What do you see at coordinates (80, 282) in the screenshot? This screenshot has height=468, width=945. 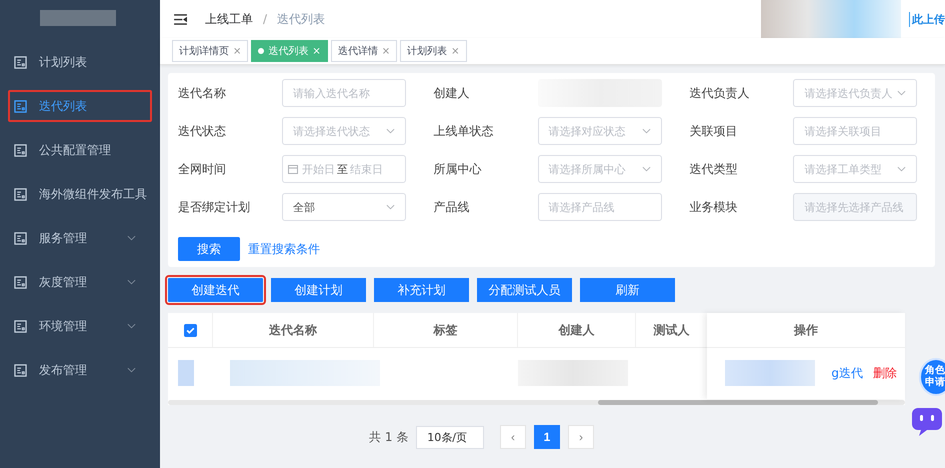 I see `sidebar-item: 灰度管理` at bounding box center [80, 282].